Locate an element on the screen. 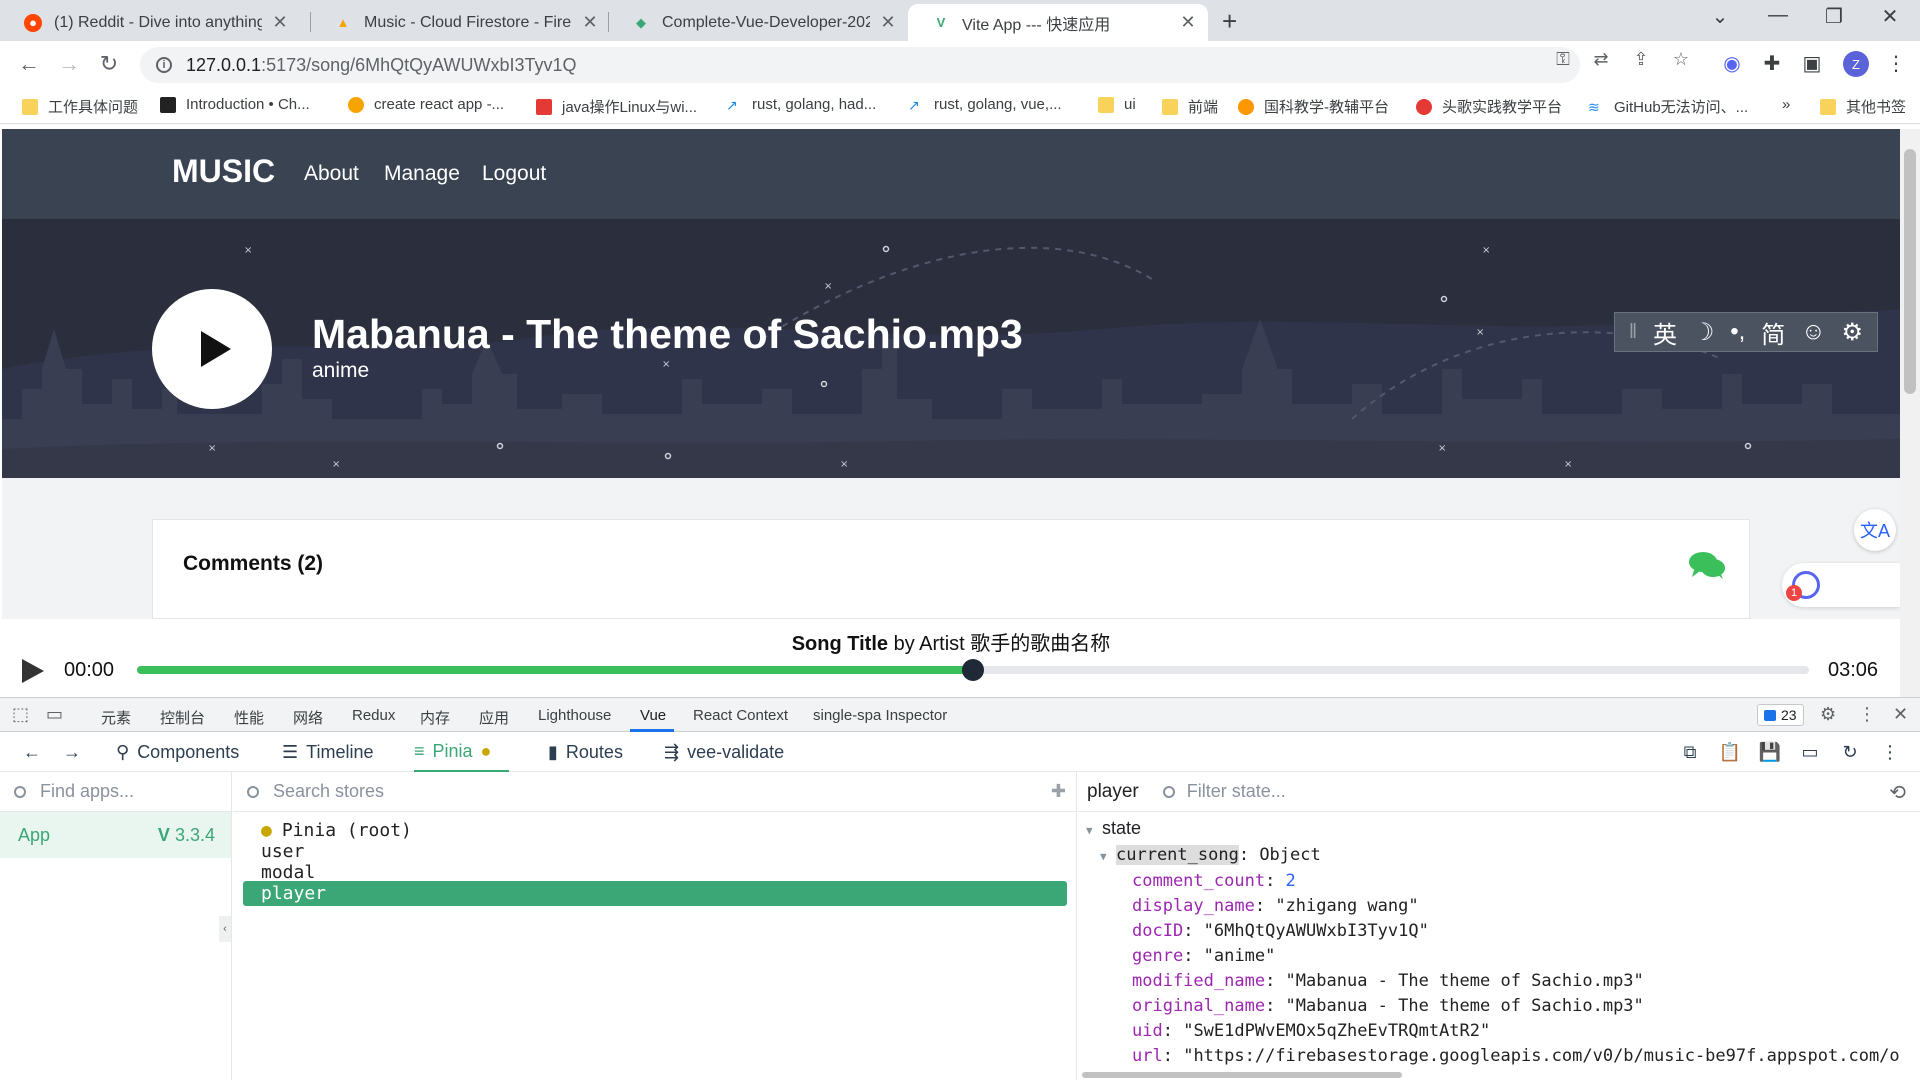 This screenshot has width=1920, height=1080. tab-react-context: React Context is located at coordinates (740, 715).